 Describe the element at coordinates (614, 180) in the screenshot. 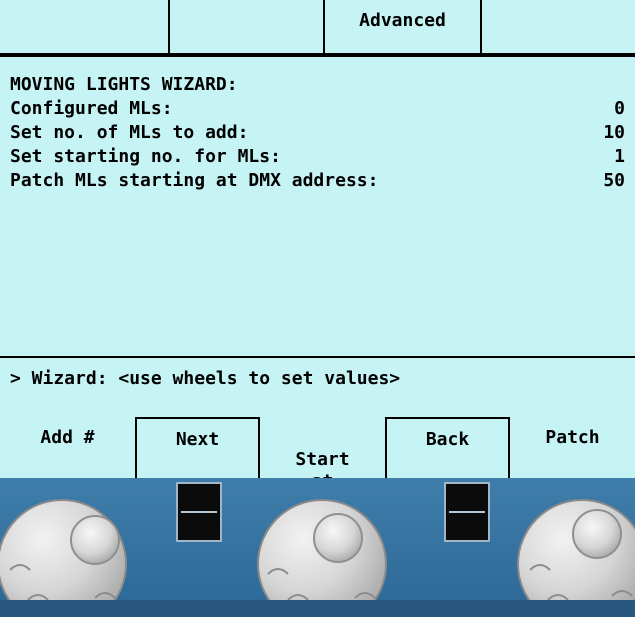

I see `row-value: 50` at that location.